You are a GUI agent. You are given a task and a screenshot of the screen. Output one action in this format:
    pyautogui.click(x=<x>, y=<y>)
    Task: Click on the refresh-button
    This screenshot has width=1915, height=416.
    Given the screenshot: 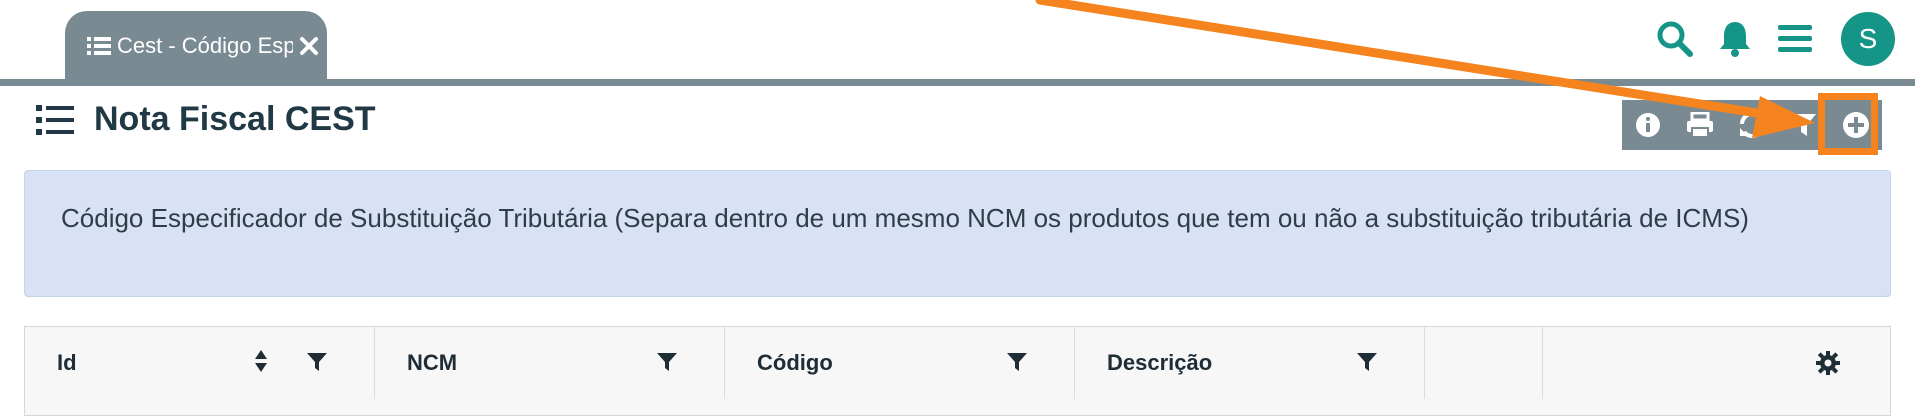 What is the action you would take?
    pyautogui.click(x=1752, y=125)
    